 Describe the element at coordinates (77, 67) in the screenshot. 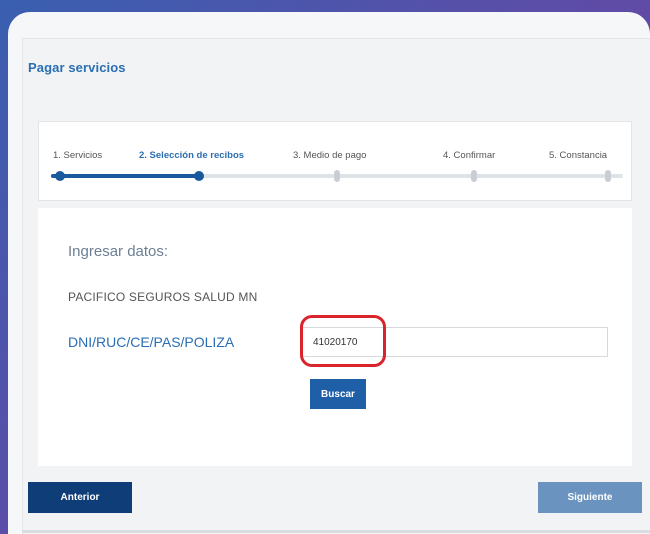

I see `page-title: Pagar servicios` at that location.